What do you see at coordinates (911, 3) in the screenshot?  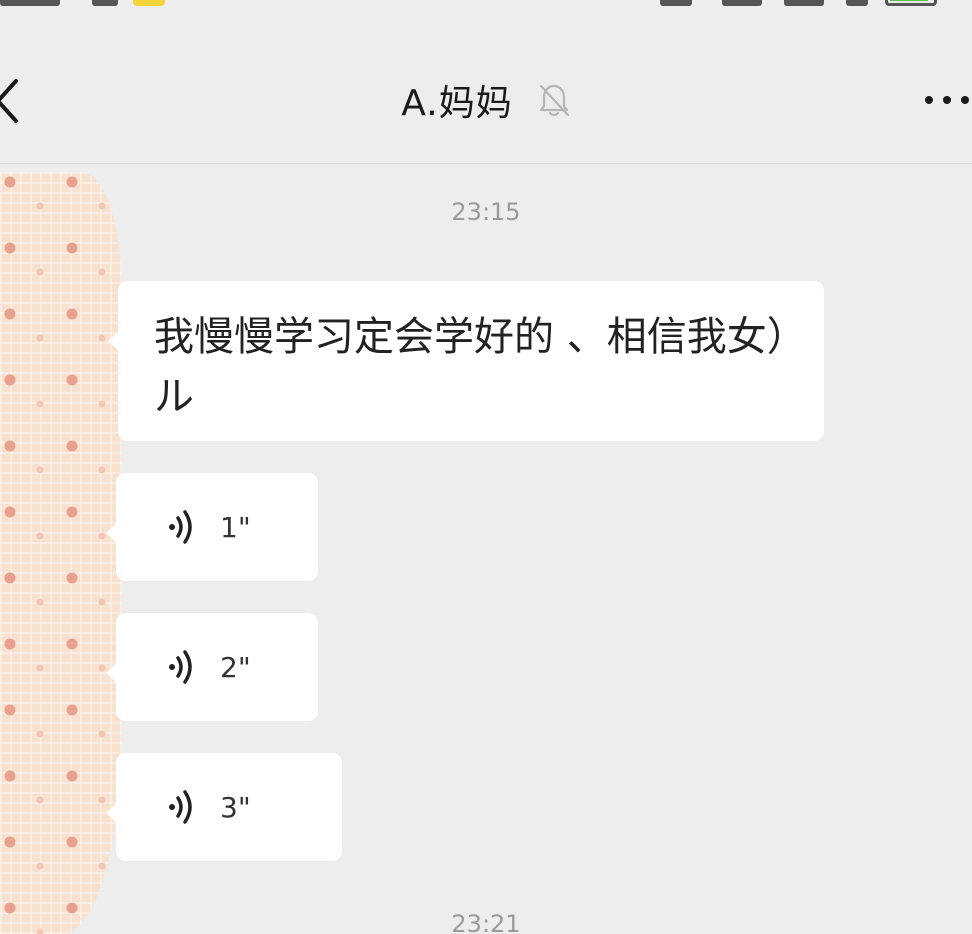 I see `battery-icon` at bounding box center [911, 3].